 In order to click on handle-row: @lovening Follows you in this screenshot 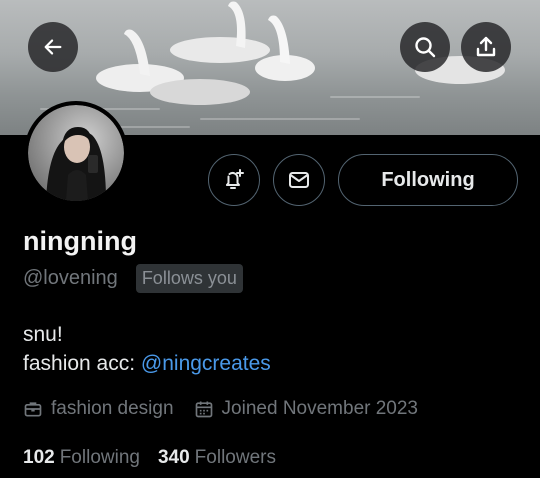, I will do `click(133, 278)`.